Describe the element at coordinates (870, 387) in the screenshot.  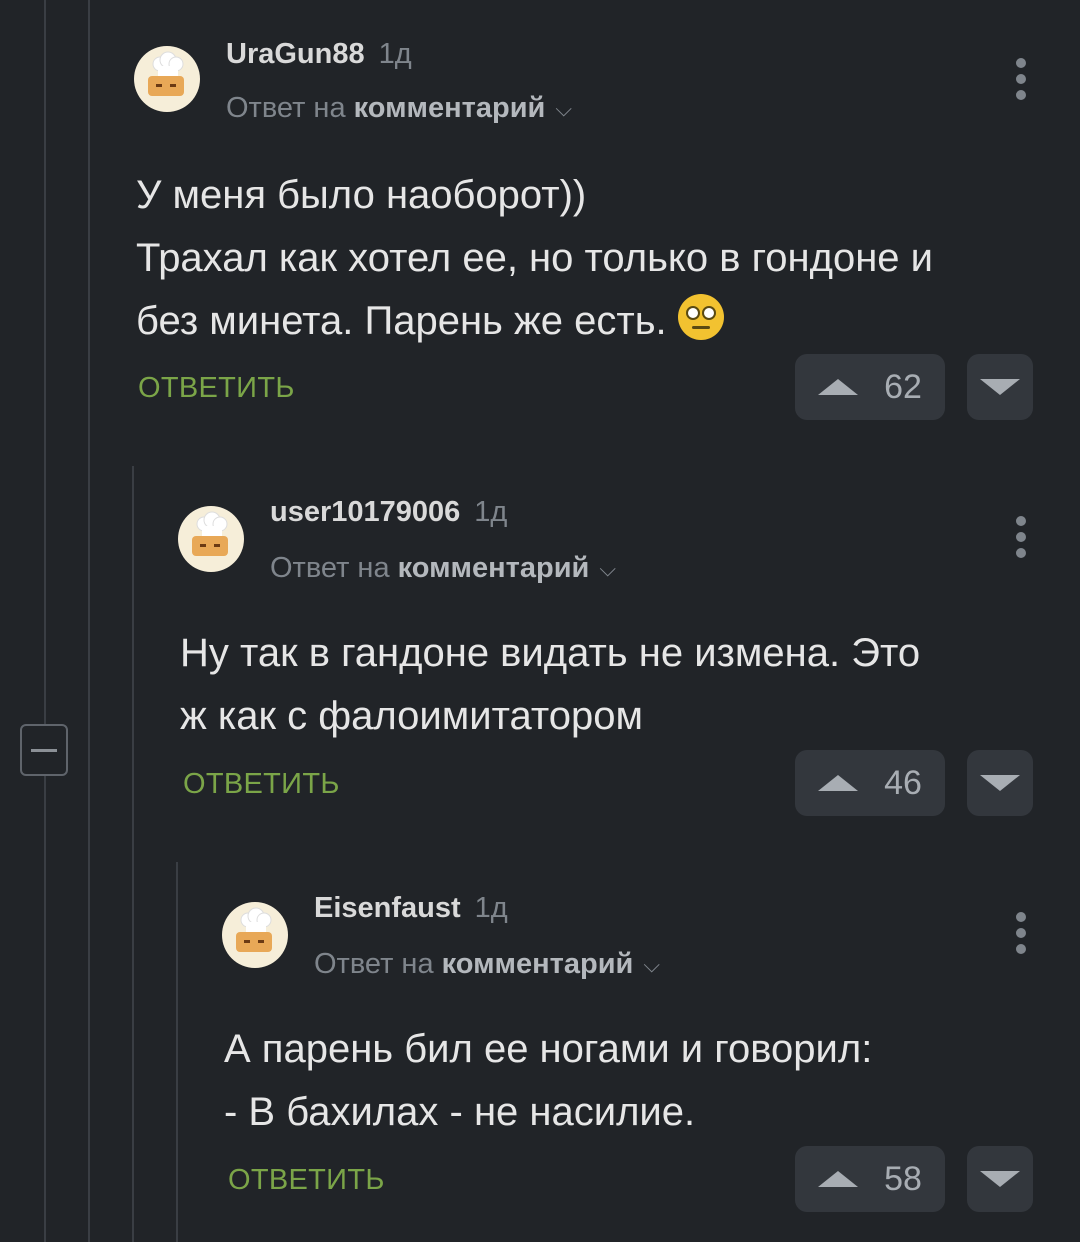
I see `upvote-button: 62` at that location.